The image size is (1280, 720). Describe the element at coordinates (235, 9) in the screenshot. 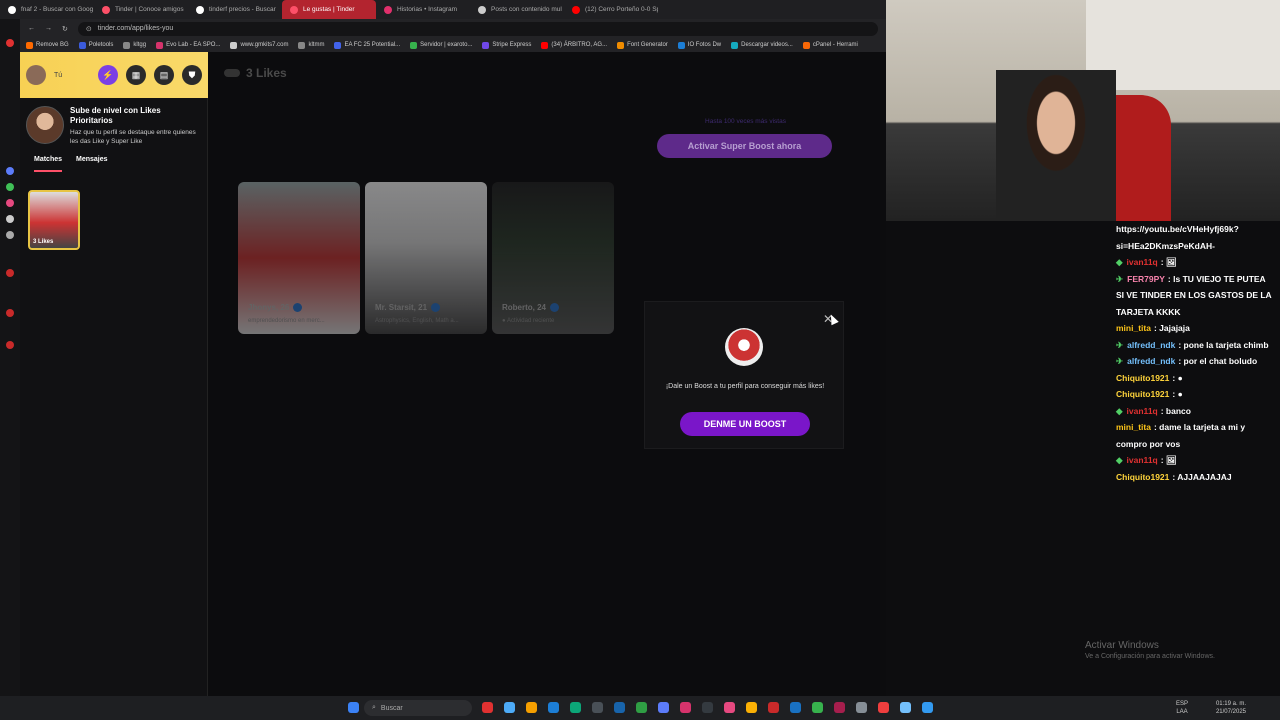

I see `browser-tab: tinderf precios - Buscar` at that location.